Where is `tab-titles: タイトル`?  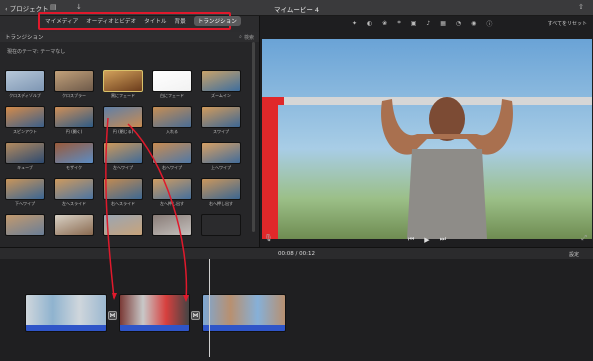
tab-titles: タイトル is located at coordinates (155, 21).